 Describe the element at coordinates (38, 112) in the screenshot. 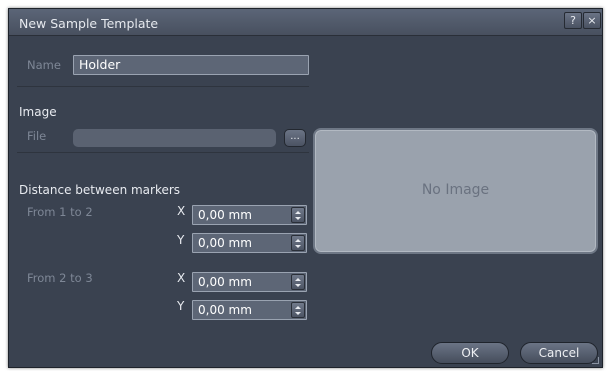

I see `image-heading: Image` at that location.